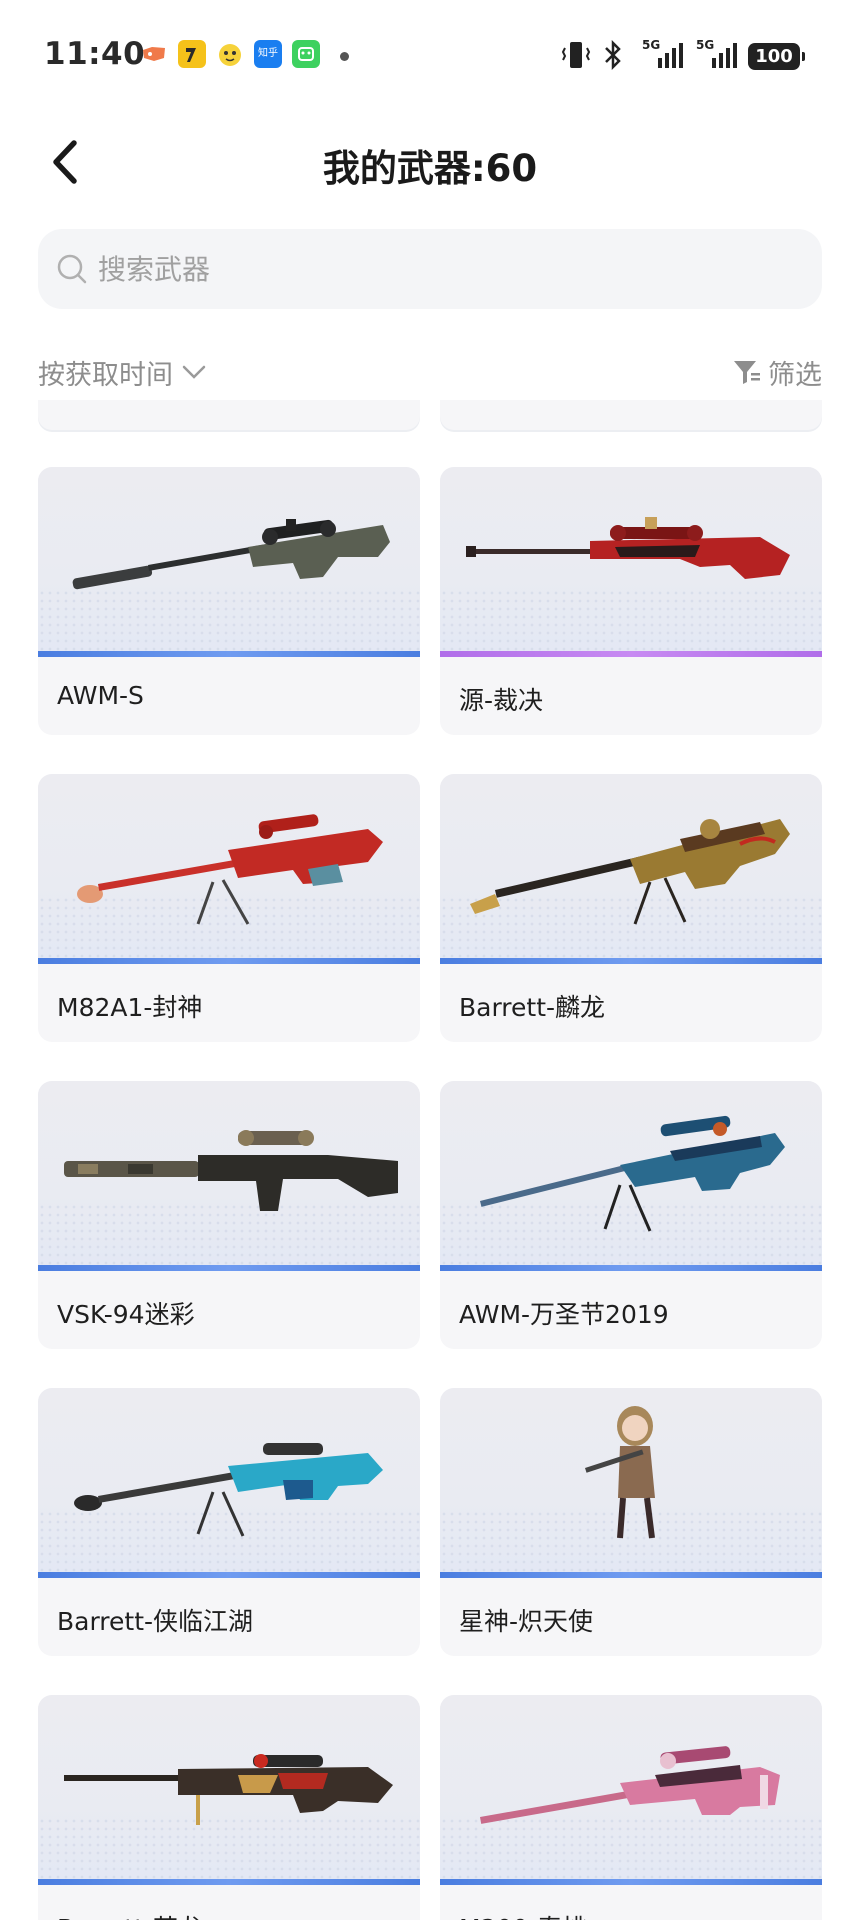 The height and width of the screenshot is (1920, 860). Describe the element at coordinates (231, 1170) in the screenshot. I see `rifle-icon` at that location.